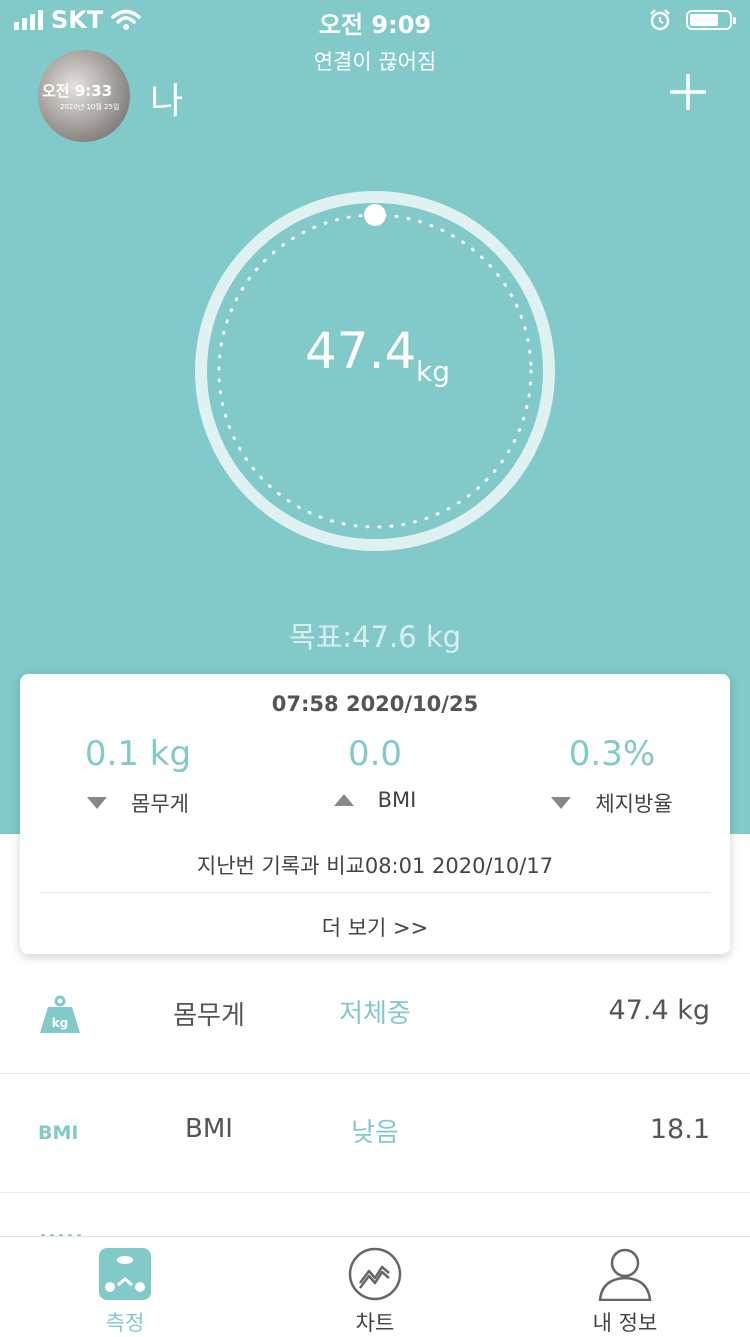 The height and width of the screenshot is (1337, 750). I want to click on goal-weight: 목표:47.6 kg, so click(375, 635).